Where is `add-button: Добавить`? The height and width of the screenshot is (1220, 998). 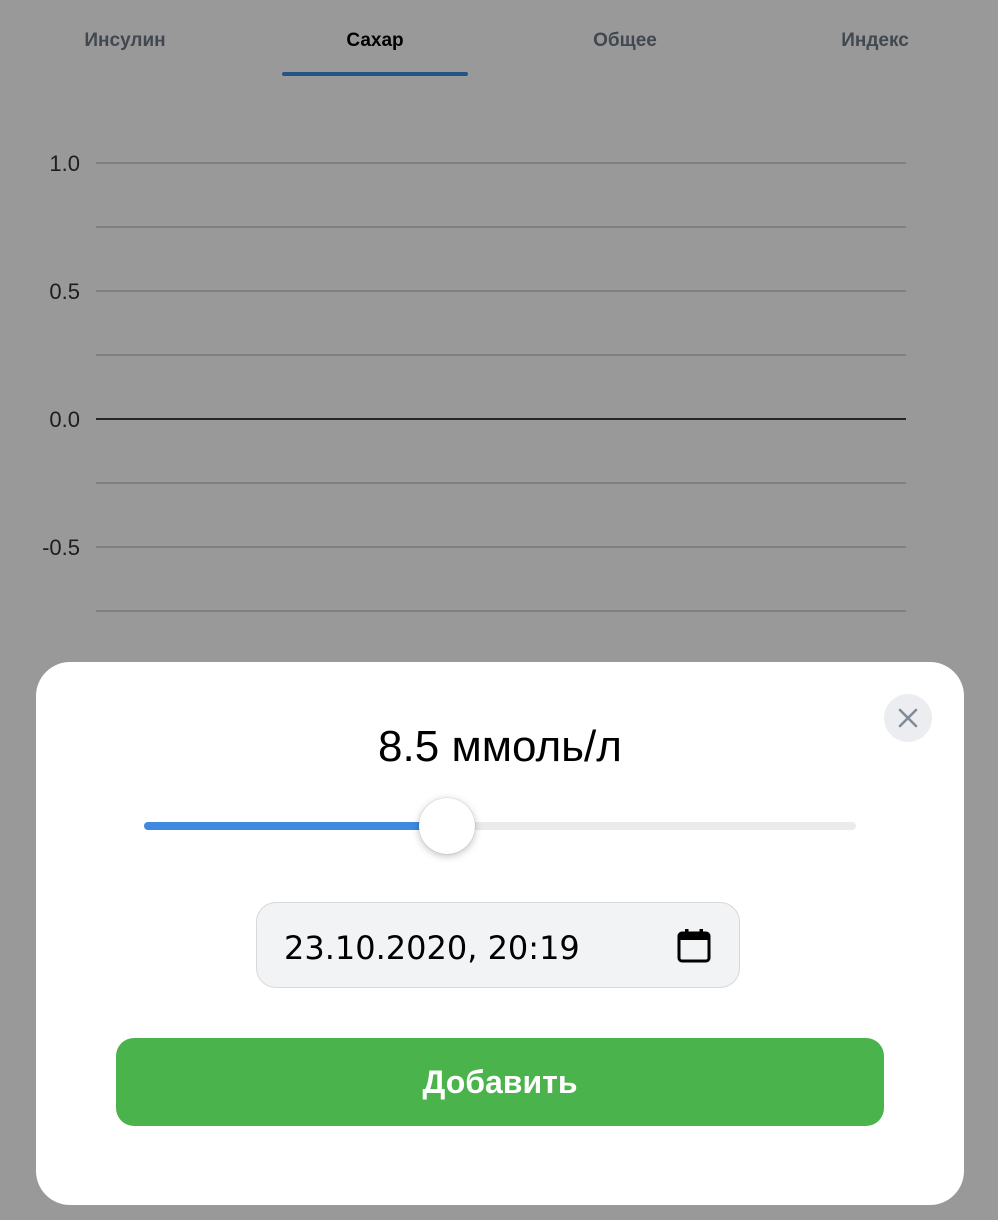
add-button: Добавить is located at coordinates (500, 1082).